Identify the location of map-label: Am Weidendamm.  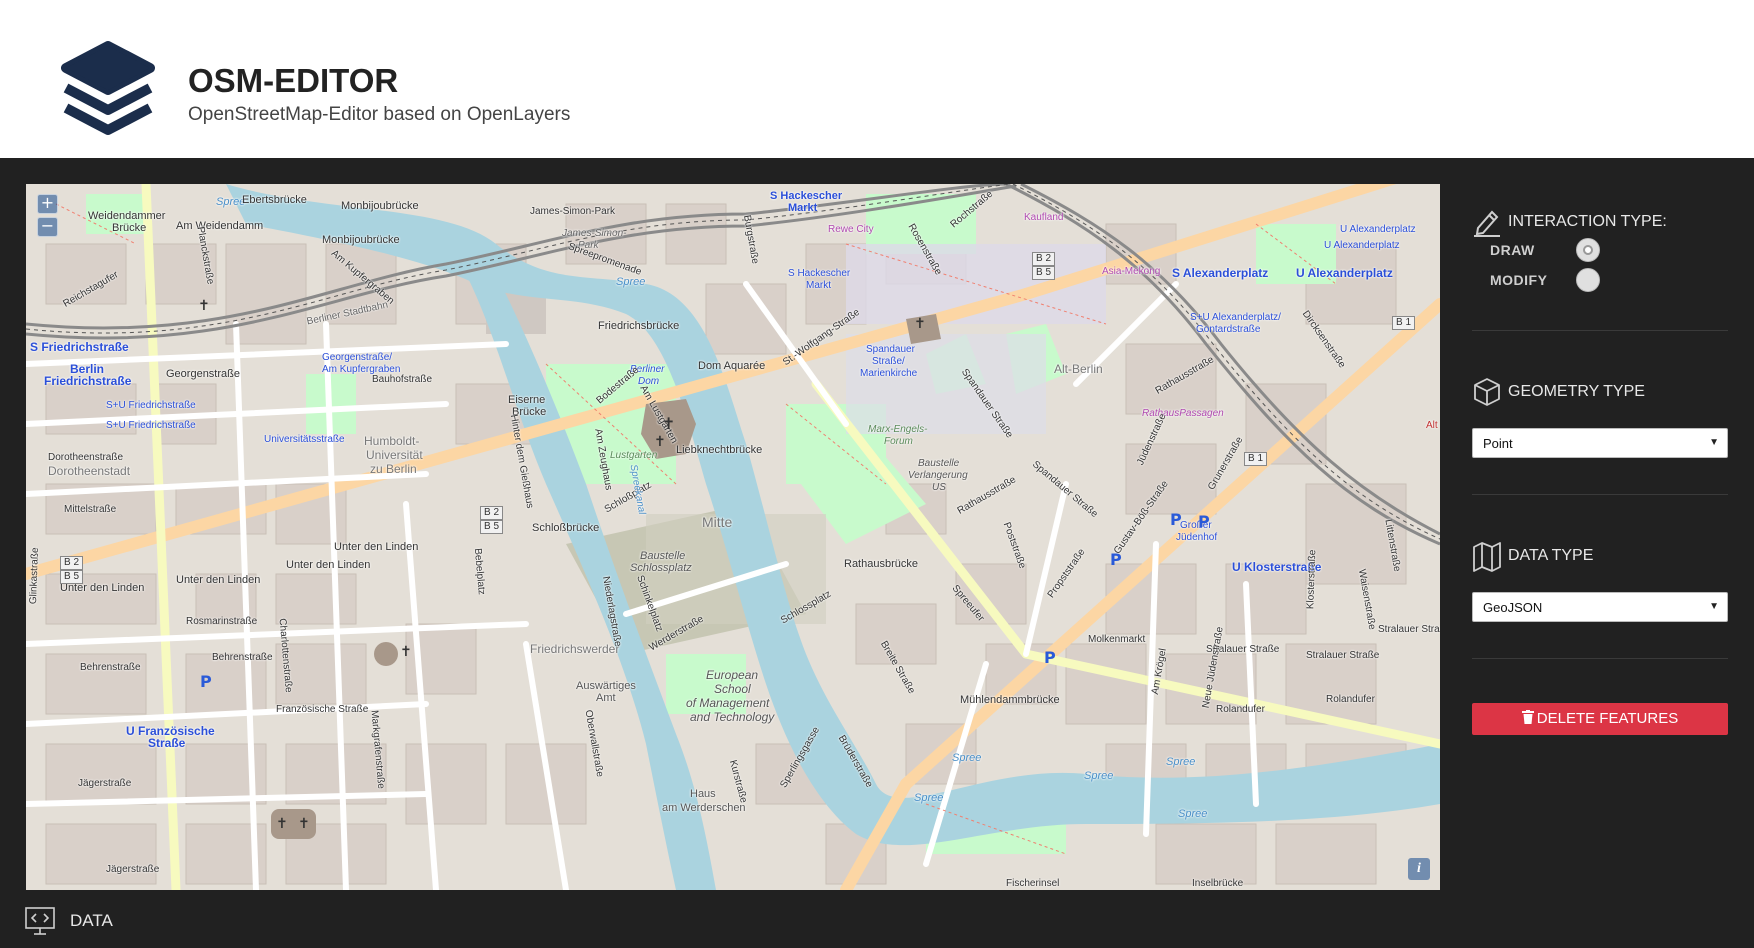
(220, 226).